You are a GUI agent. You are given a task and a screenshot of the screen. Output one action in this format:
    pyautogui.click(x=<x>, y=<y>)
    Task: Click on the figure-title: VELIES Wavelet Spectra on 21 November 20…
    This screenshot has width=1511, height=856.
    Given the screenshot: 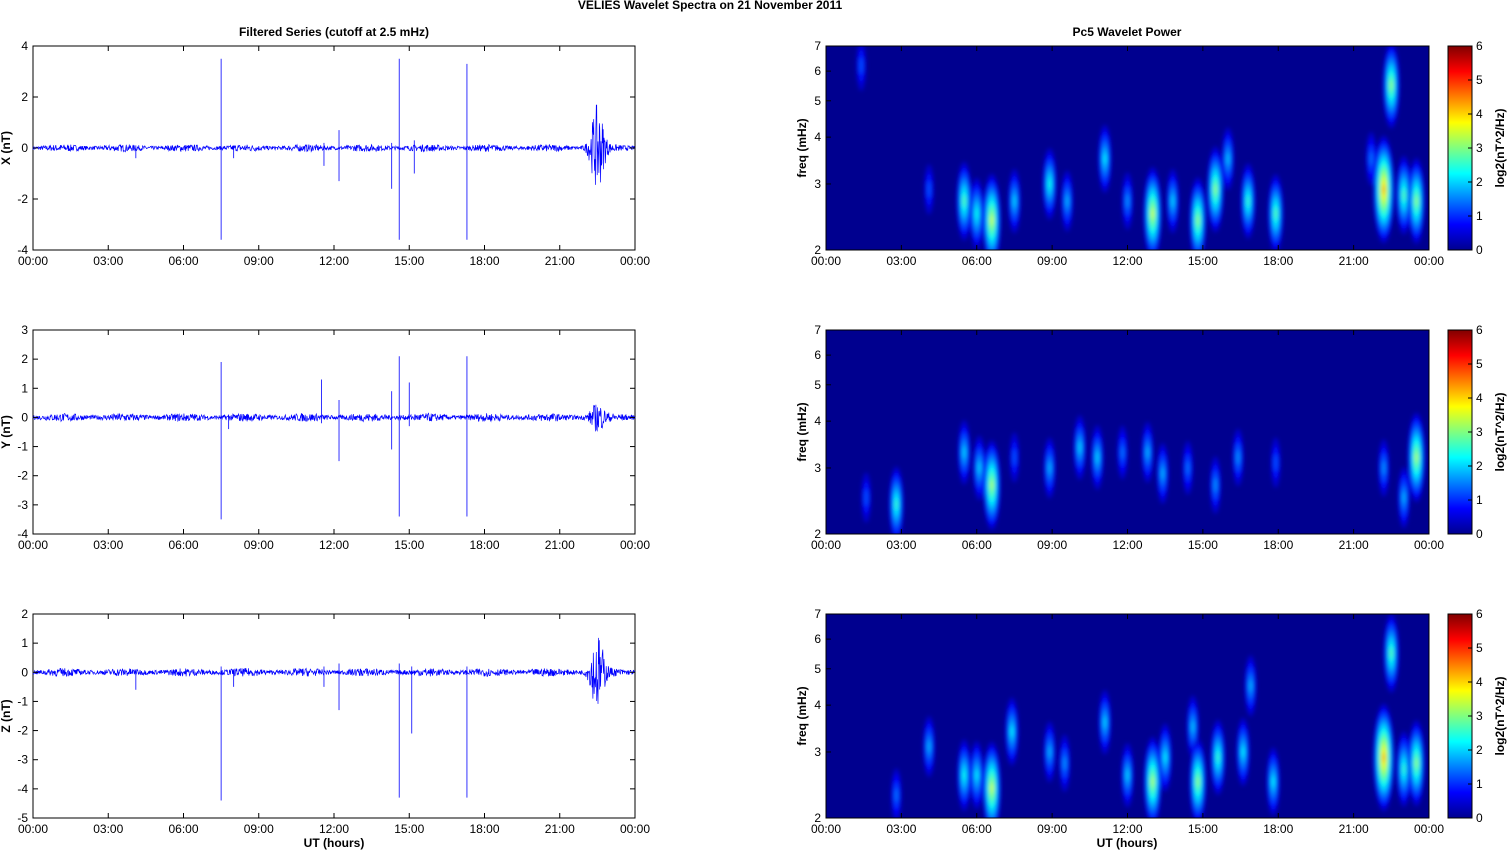 What is the action you would take?
    pyautogui.click(x=710, y=6)
    